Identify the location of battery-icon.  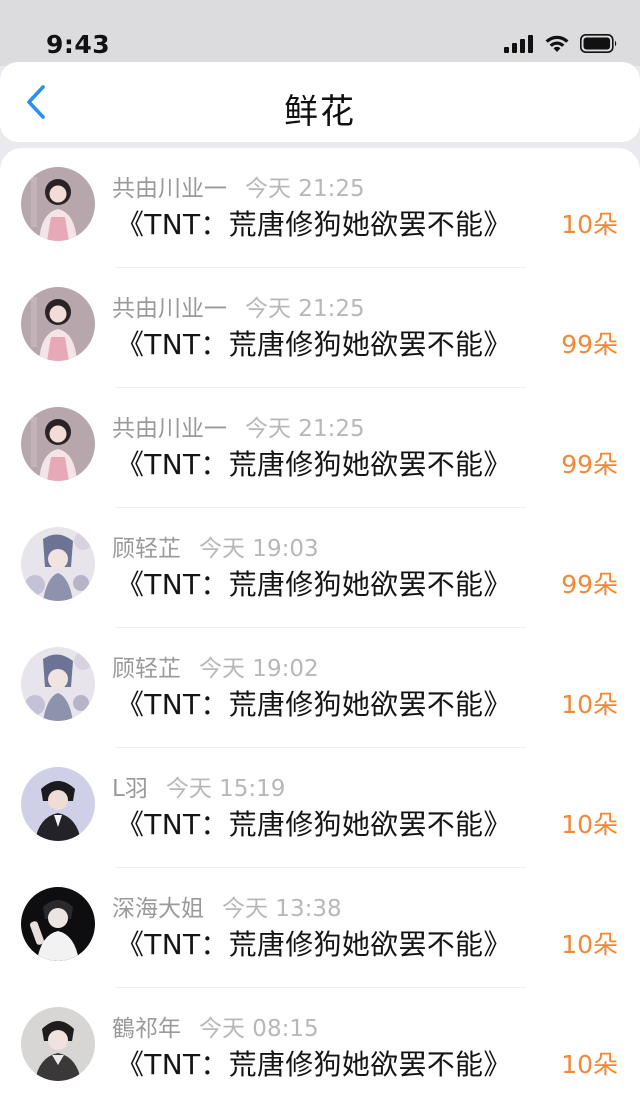
(599, 45).